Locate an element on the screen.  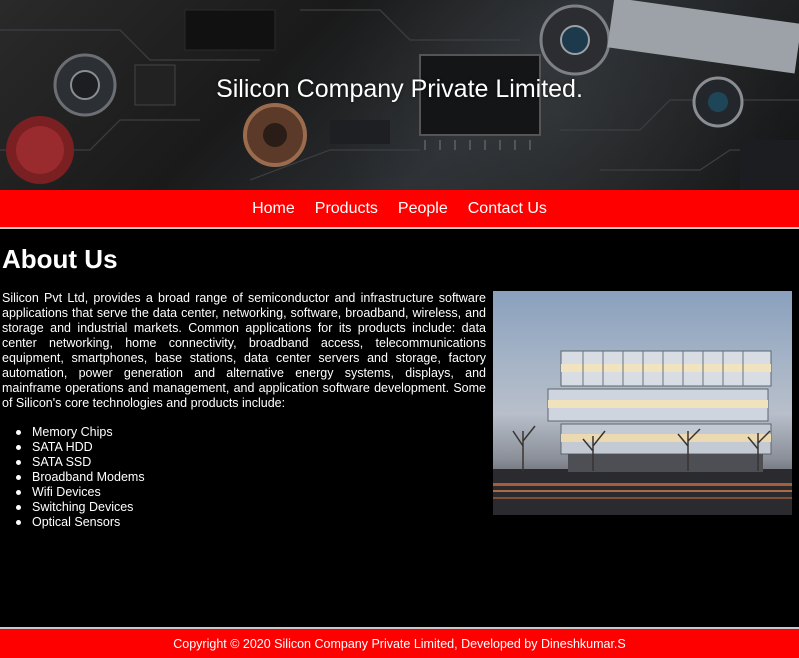
site-title: Silicon Company Private Limited. is located at coordinates (399, 89).